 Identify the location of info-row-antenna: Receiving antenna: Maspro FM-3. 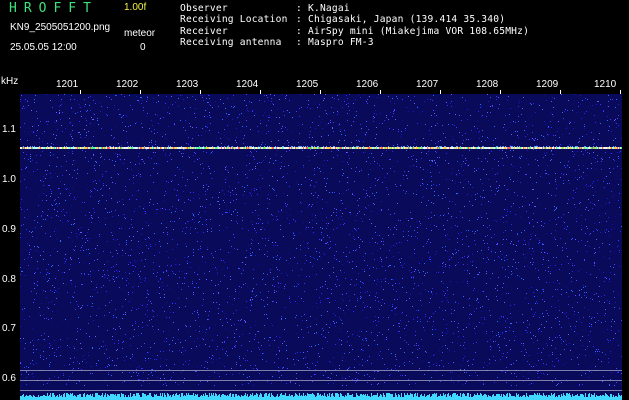
(277, 42).